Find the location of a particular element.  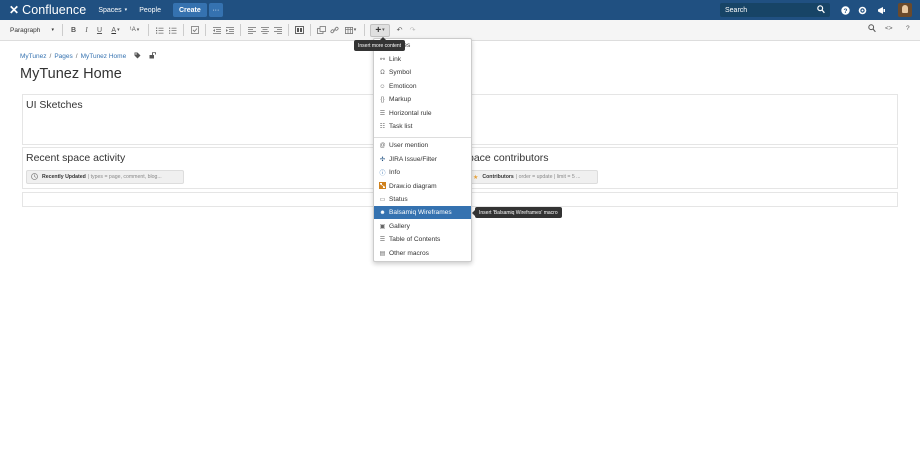

redo-button: ↷ is located at coordinates (412, 30).